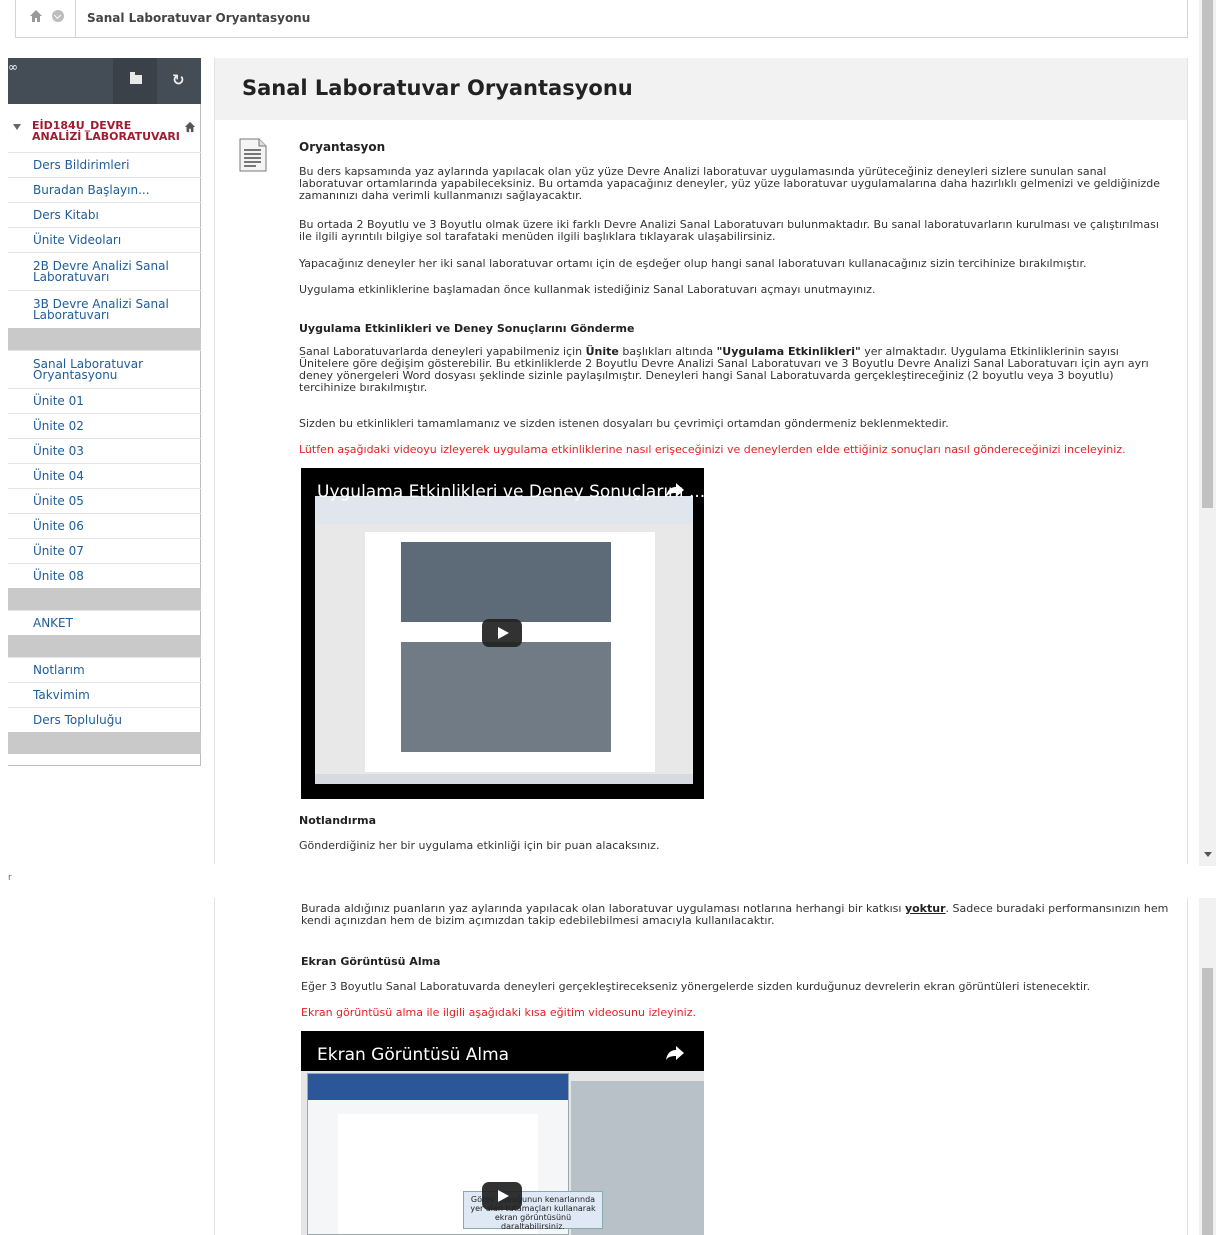 The height and width of the screenshot is (1235, 1219). I want to click on sidebar-item-unite-04: Ünite 04, so click(104, 475).